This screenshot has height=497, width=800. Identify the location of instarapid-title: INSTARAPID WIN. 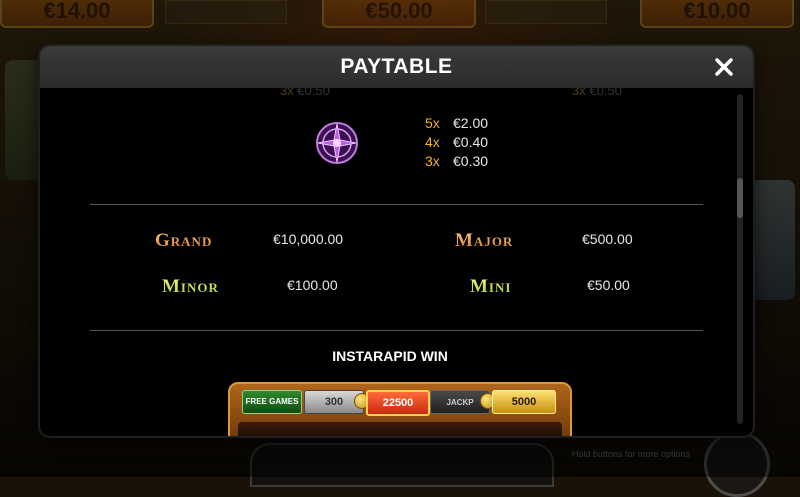
(390, 356).